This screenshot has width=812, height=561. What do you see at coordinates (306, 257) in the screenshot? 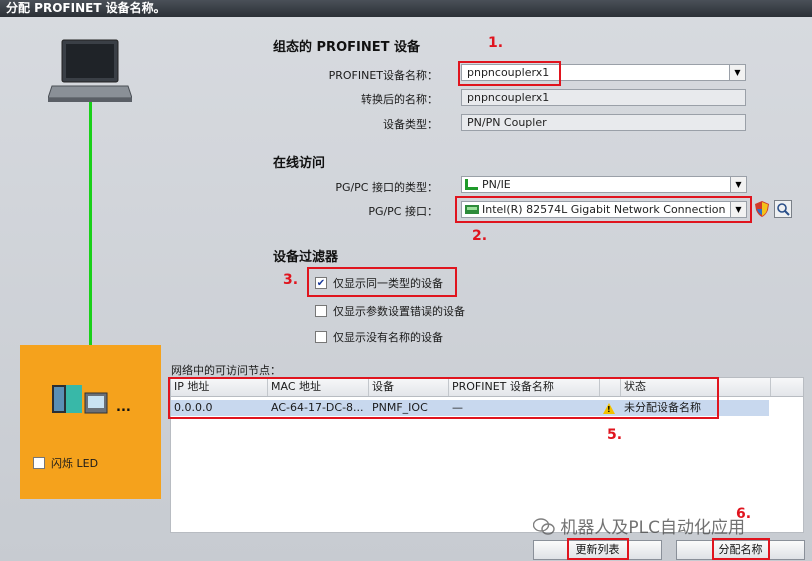
I see `filter-section-title: 设备过滤器` at bounding box center [306, 257].